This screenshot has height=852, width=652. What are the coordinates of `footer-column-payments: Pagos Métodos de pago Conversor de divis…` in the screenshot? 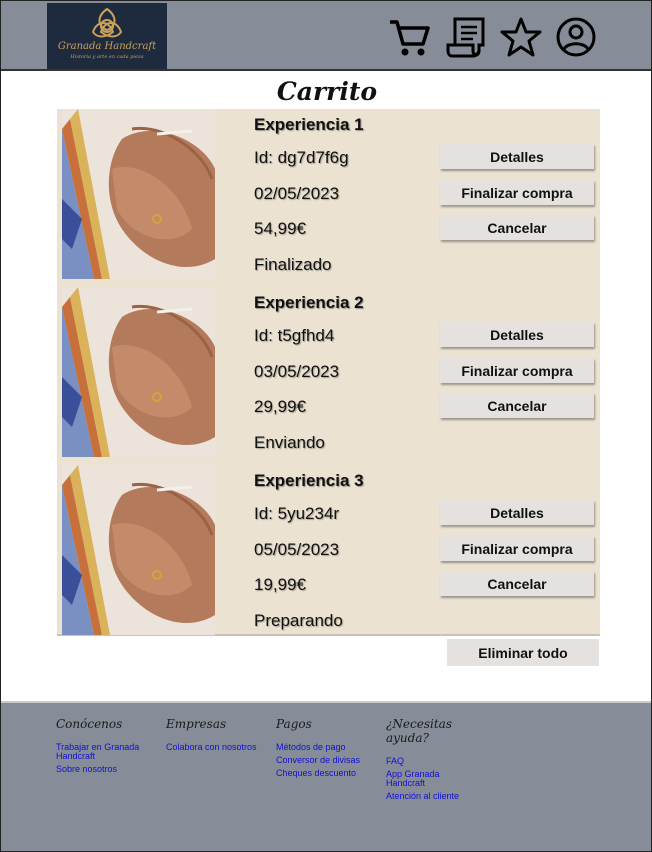 It's located at (328, 749).